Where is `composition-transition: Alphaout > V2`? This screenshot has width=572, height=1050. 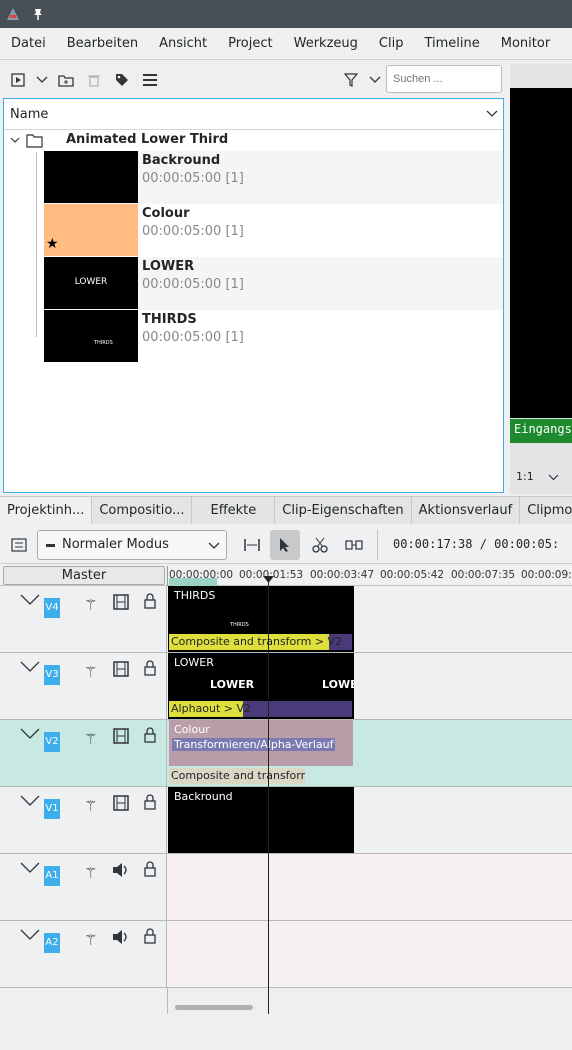
composition-transition: Alphaout > V2 is located at coordinates (260, 709).